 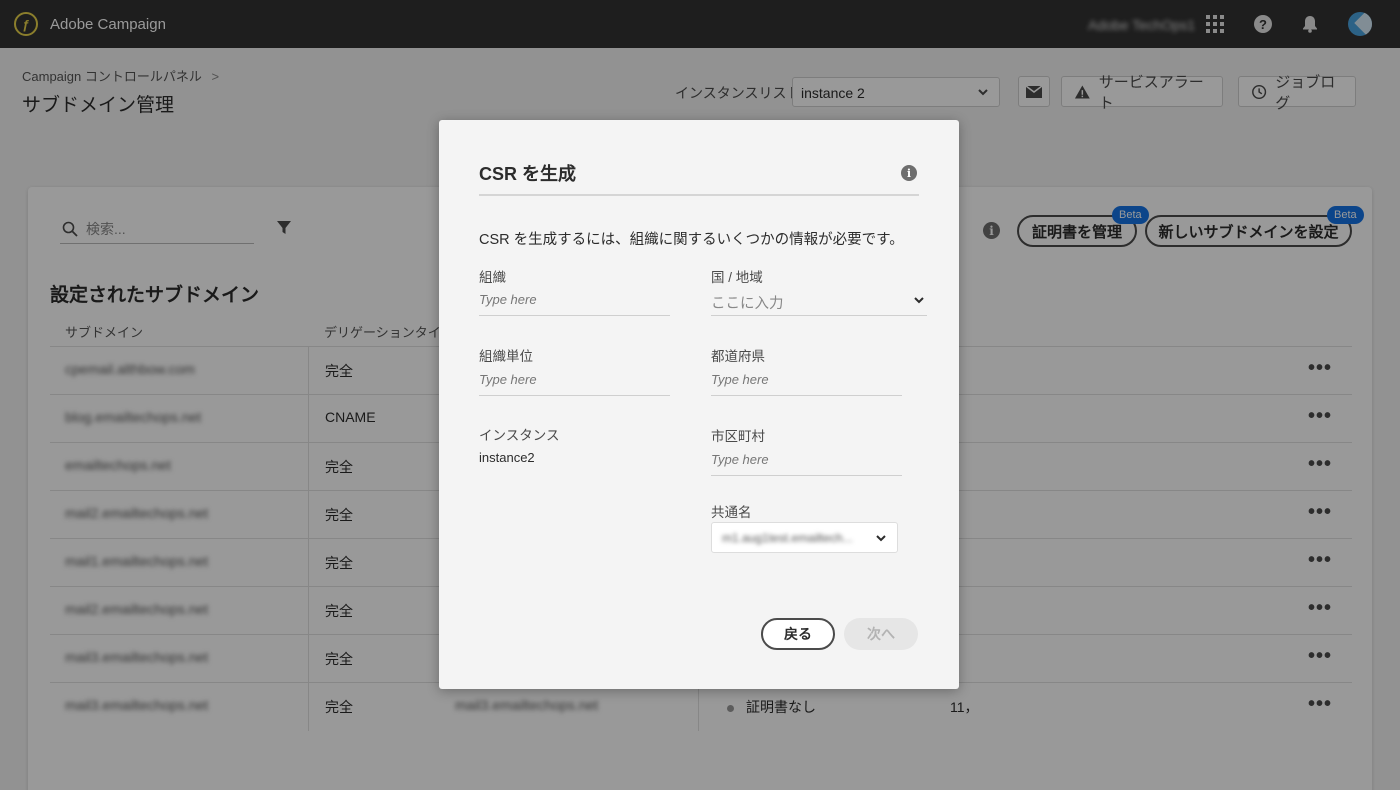 I want to click on common-name-label: 共通名, so click(x=731, y=512).